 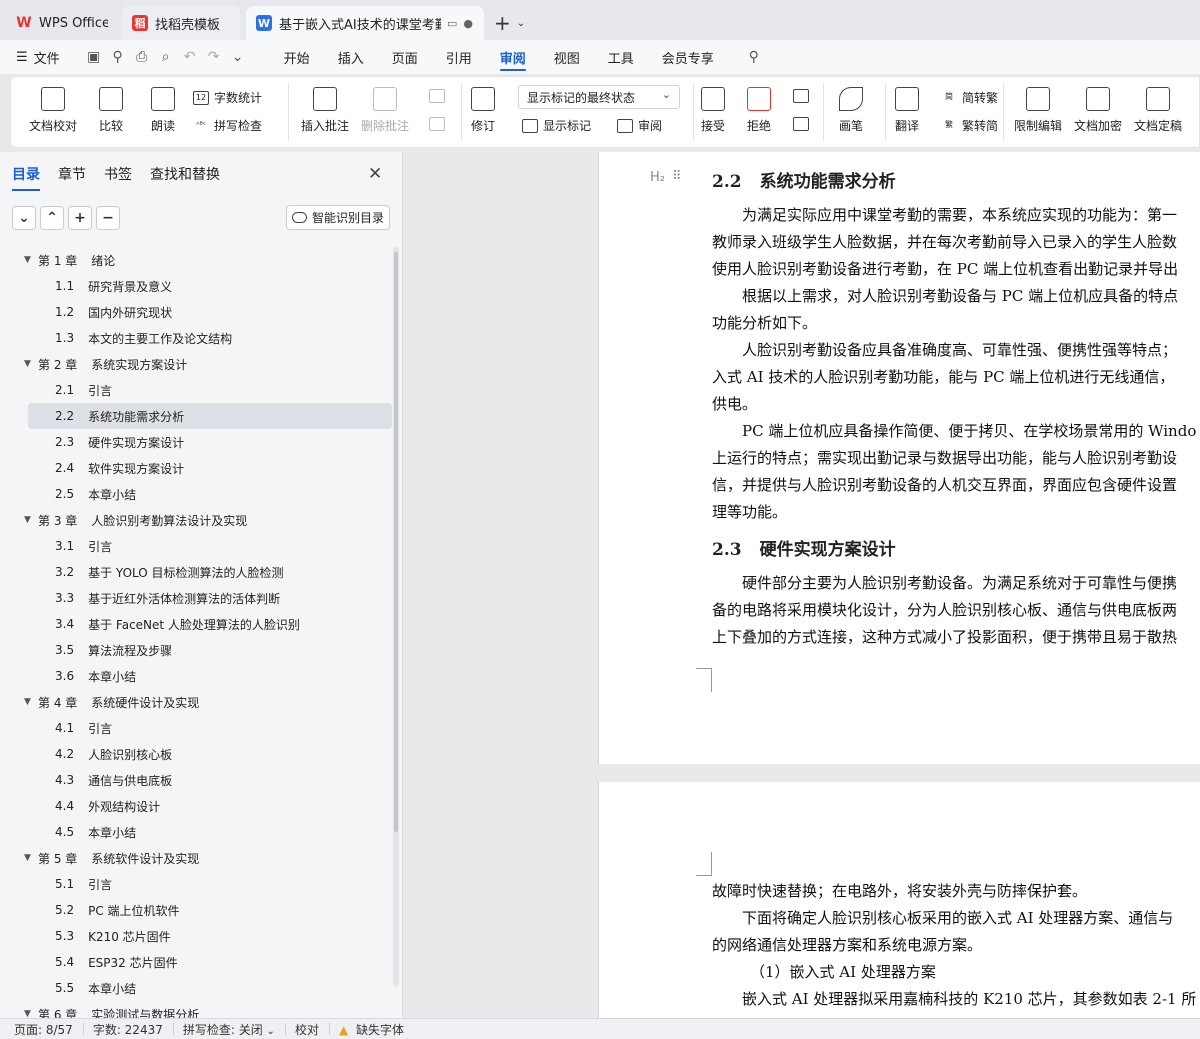 I want to click on page-count: 页面: 8/57, so click(x=41, y=1029).